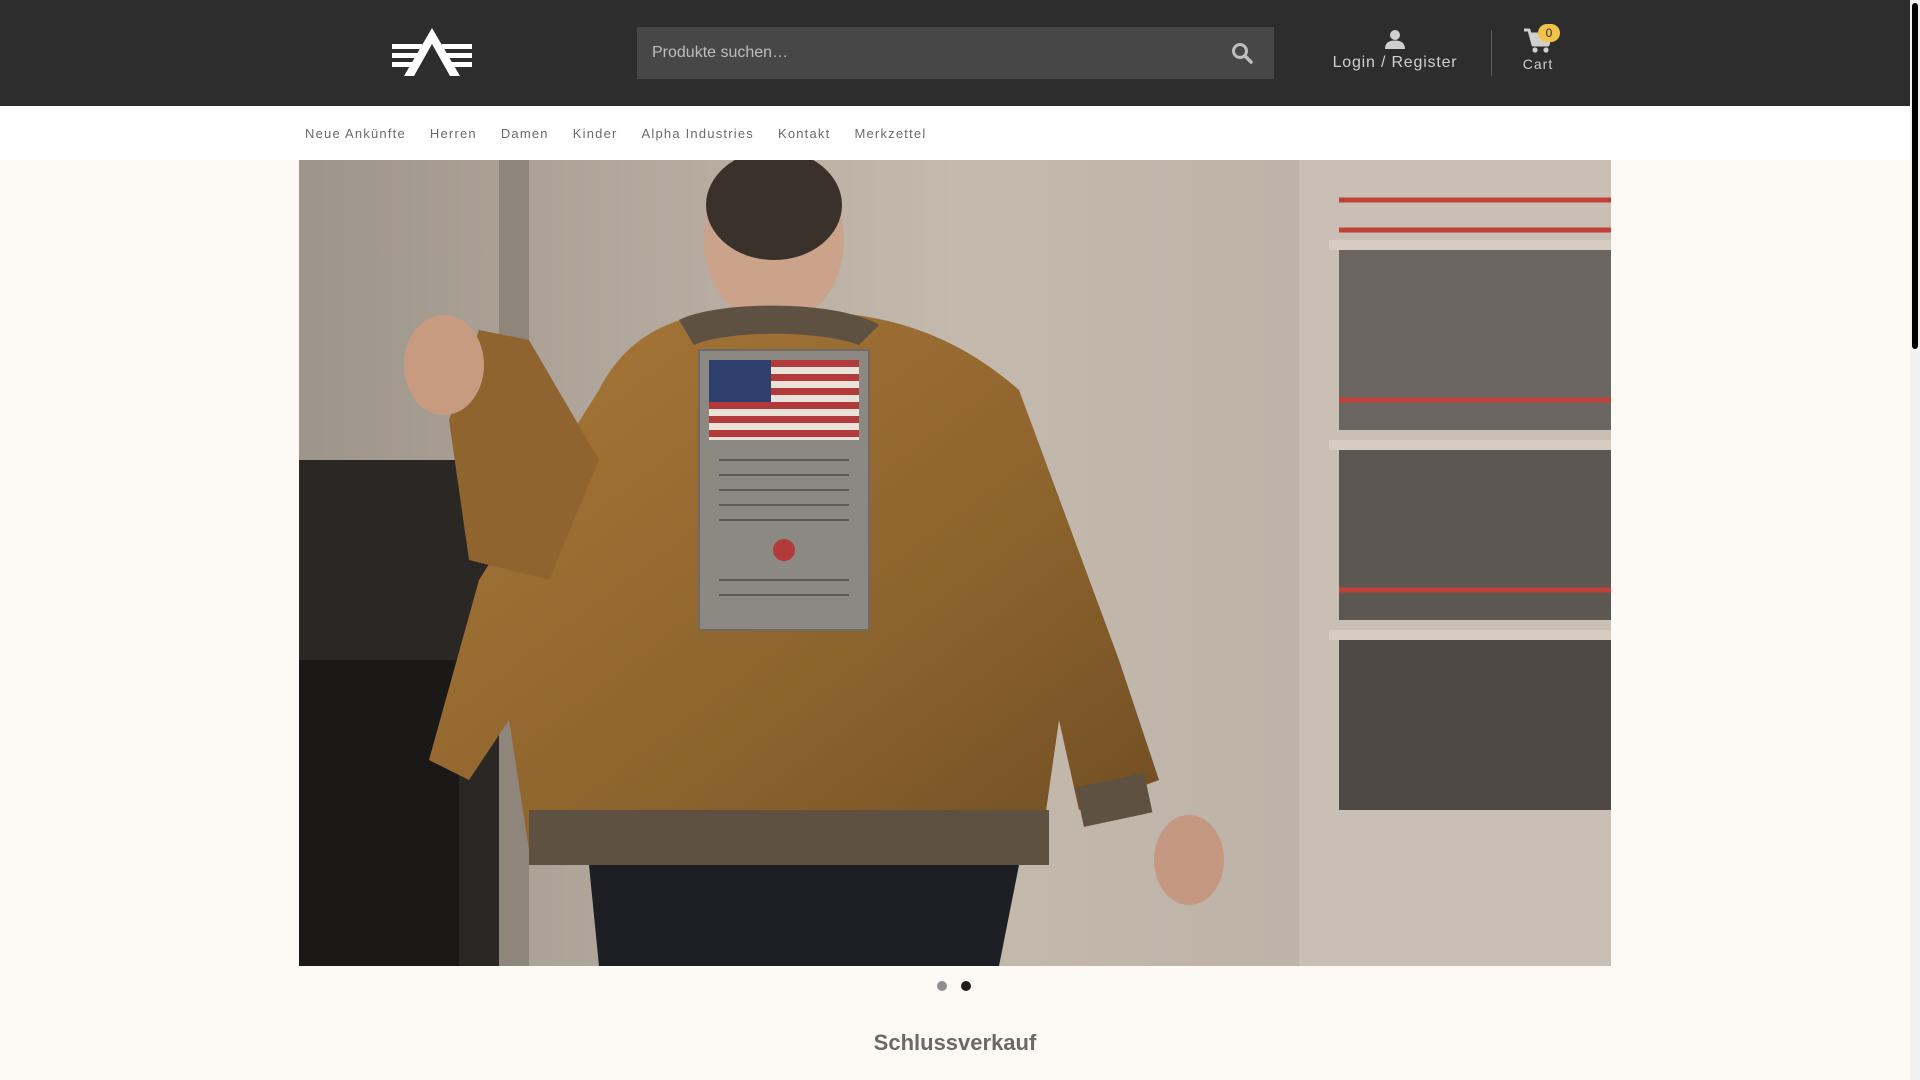 This screenshot has height=1080, width=1920. I want to click on cart-link: 0 Cart, so click(1538, 52).